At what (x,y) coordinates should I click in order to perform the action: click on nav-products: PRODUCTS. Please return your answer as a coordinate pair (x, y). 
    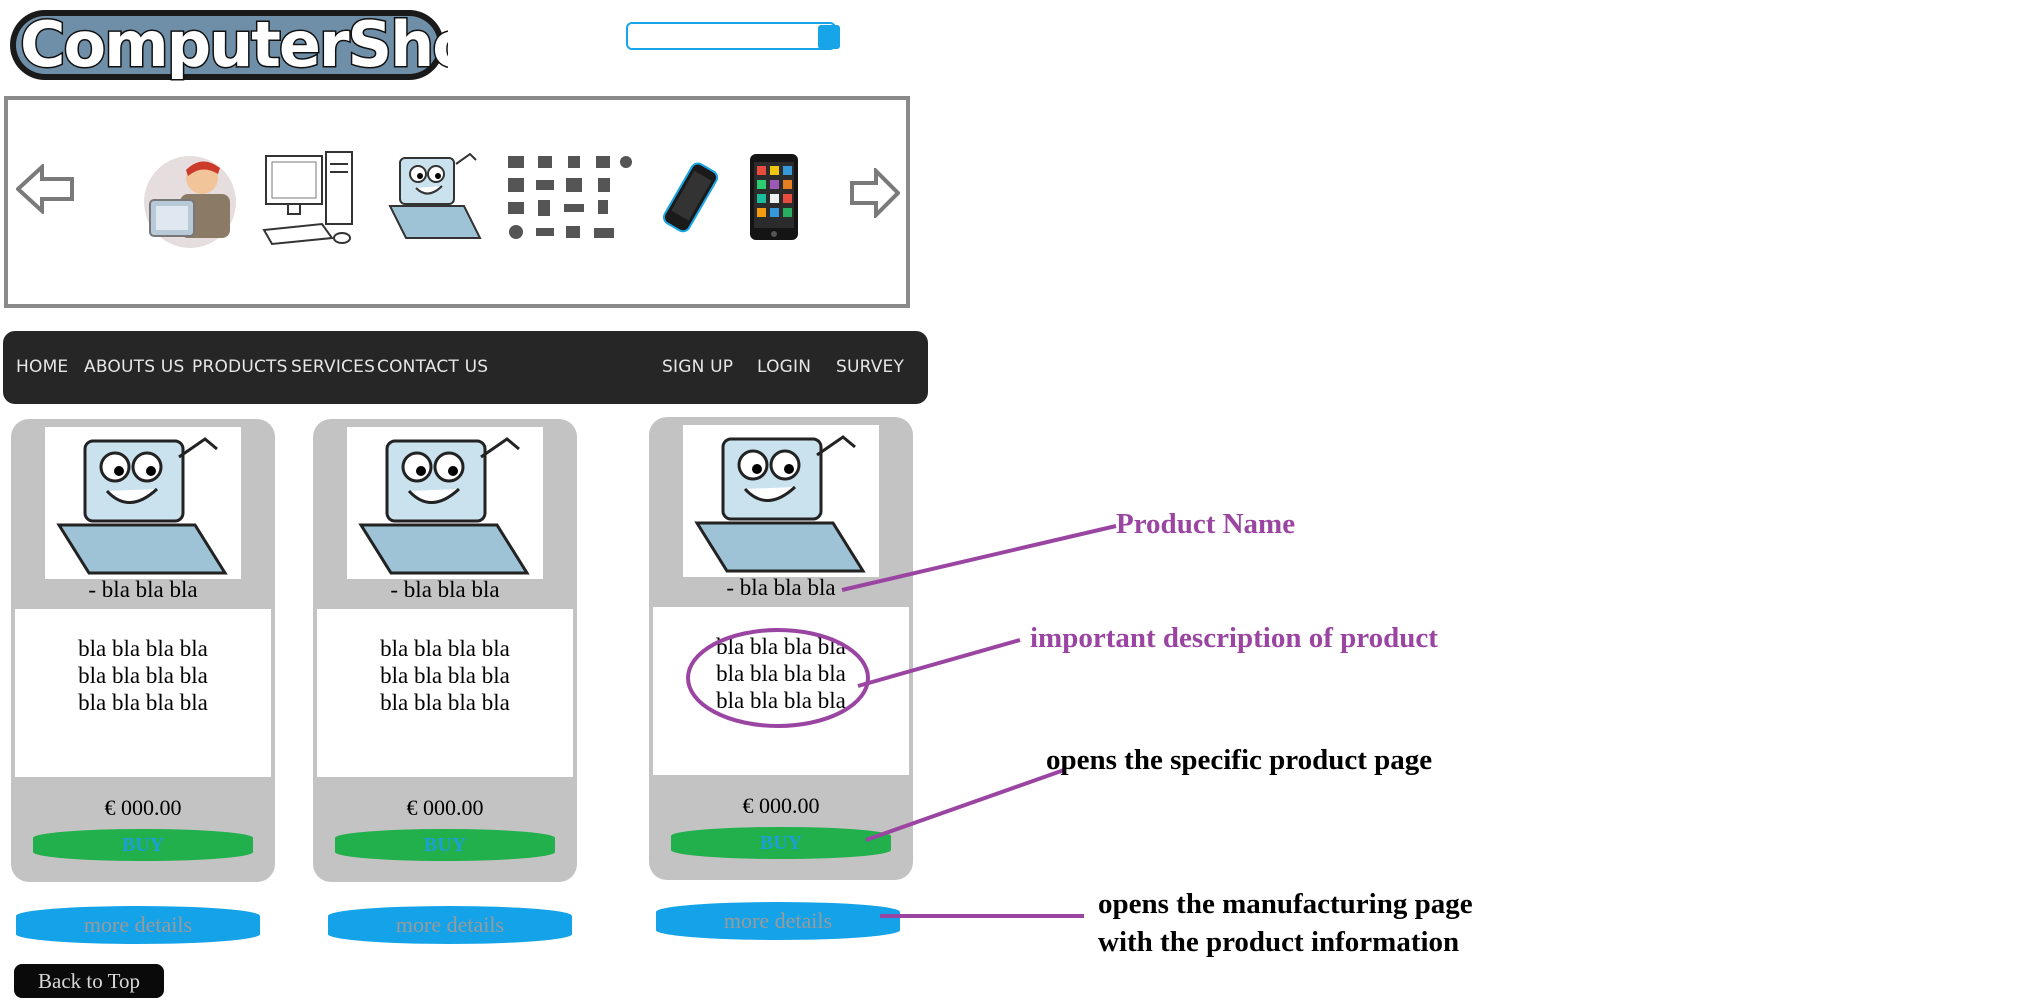
    Looking at the image, I should click on (240, 367).